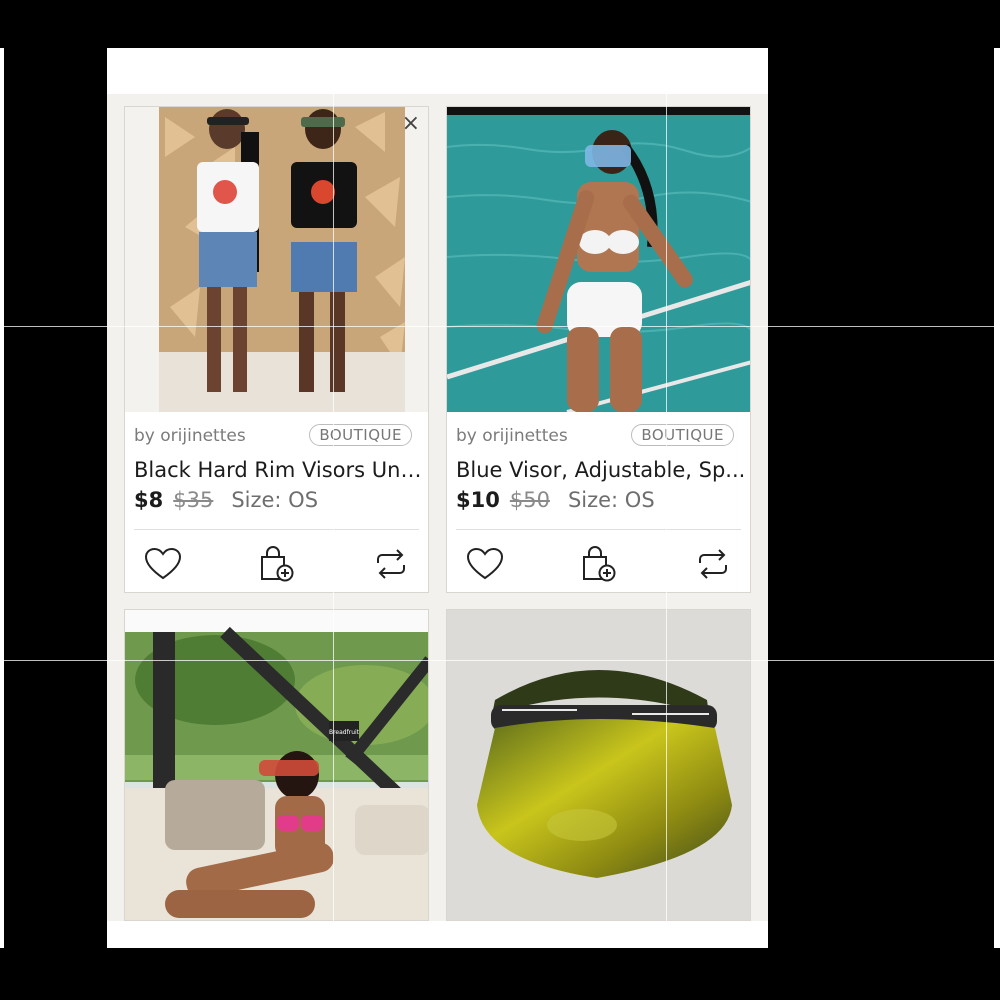 The image size is (1000, 1000). Describe the element at coordinates (55, 498) in the screenshot. I see `left-border` at that location.